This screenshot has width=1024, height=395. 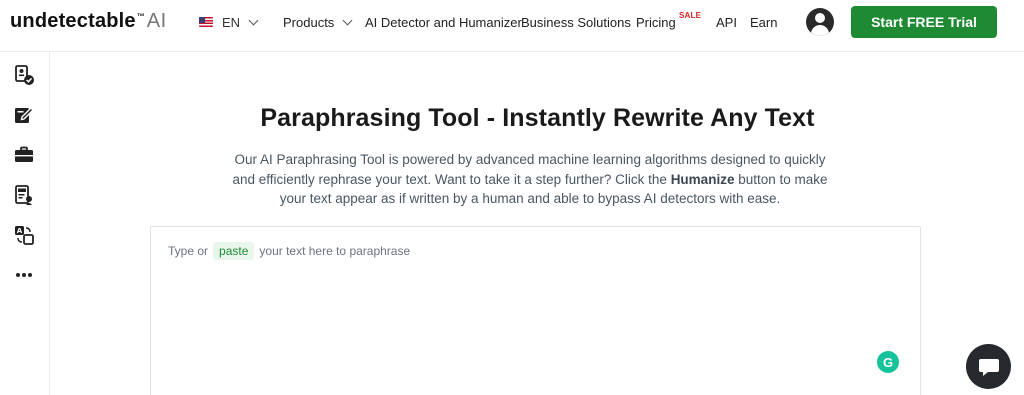 I want to click on pen-edit-icon, so click(x=24, y=115).